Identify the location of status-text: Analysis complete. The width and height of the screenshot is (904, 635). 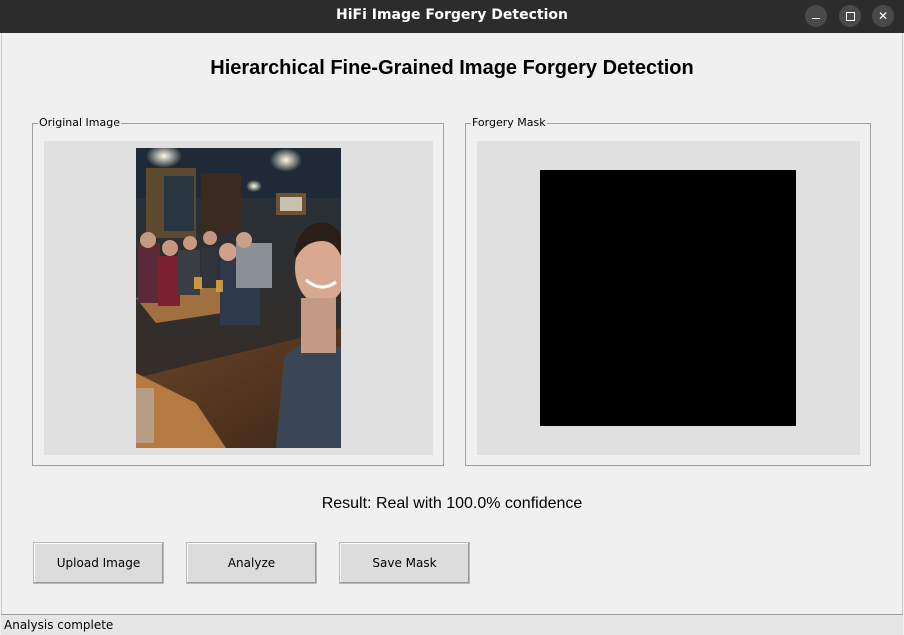
(59, 625).